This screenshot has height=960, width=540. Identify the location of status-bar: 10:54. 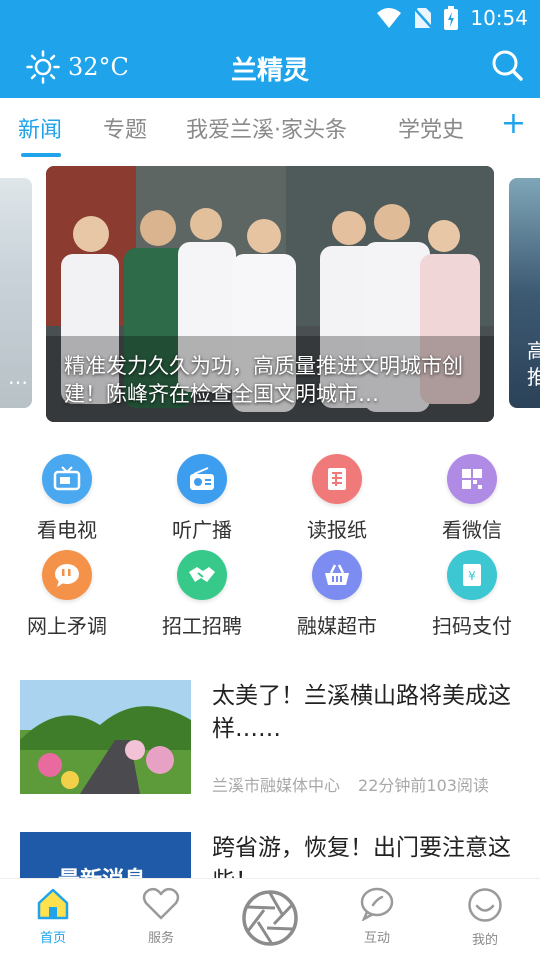
(270, 18).